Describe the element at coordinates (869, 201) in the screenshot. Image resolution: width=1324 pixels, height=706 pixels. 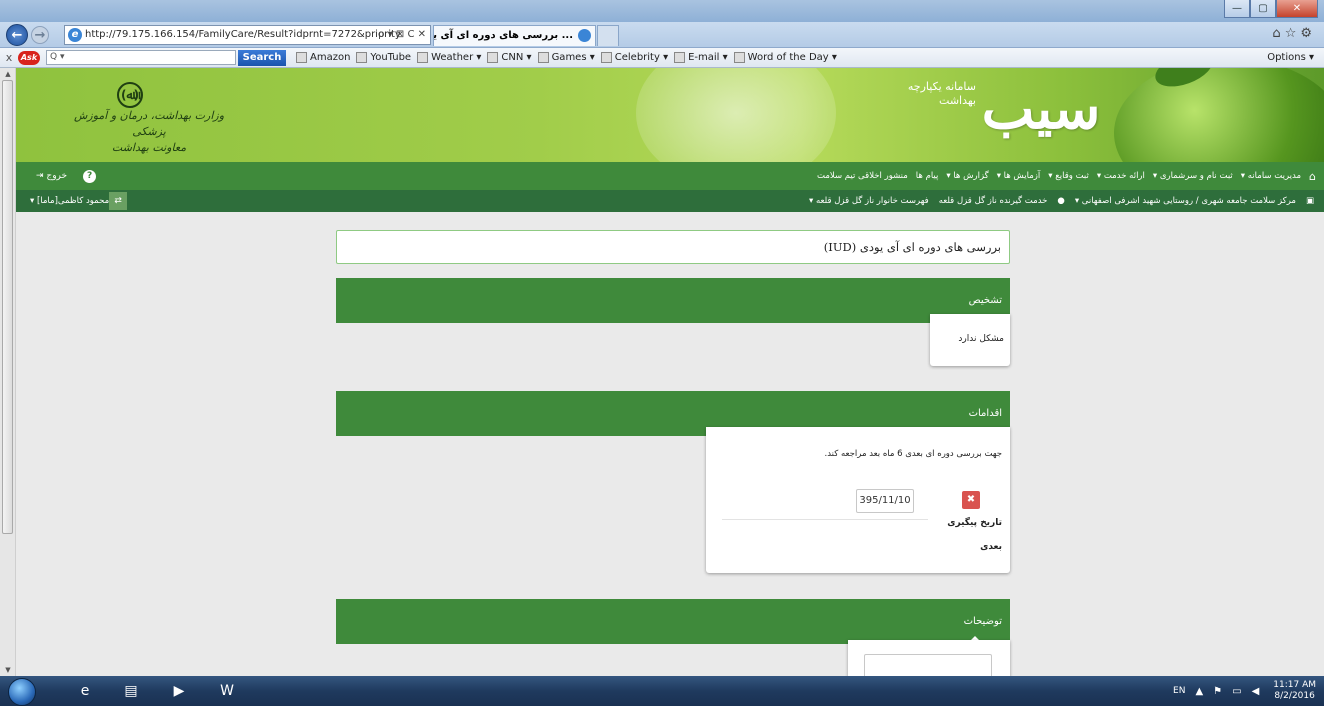
I see `subnav-family-list: فهرست خانوار ناز گل قزل قلعه ▾` at that location.